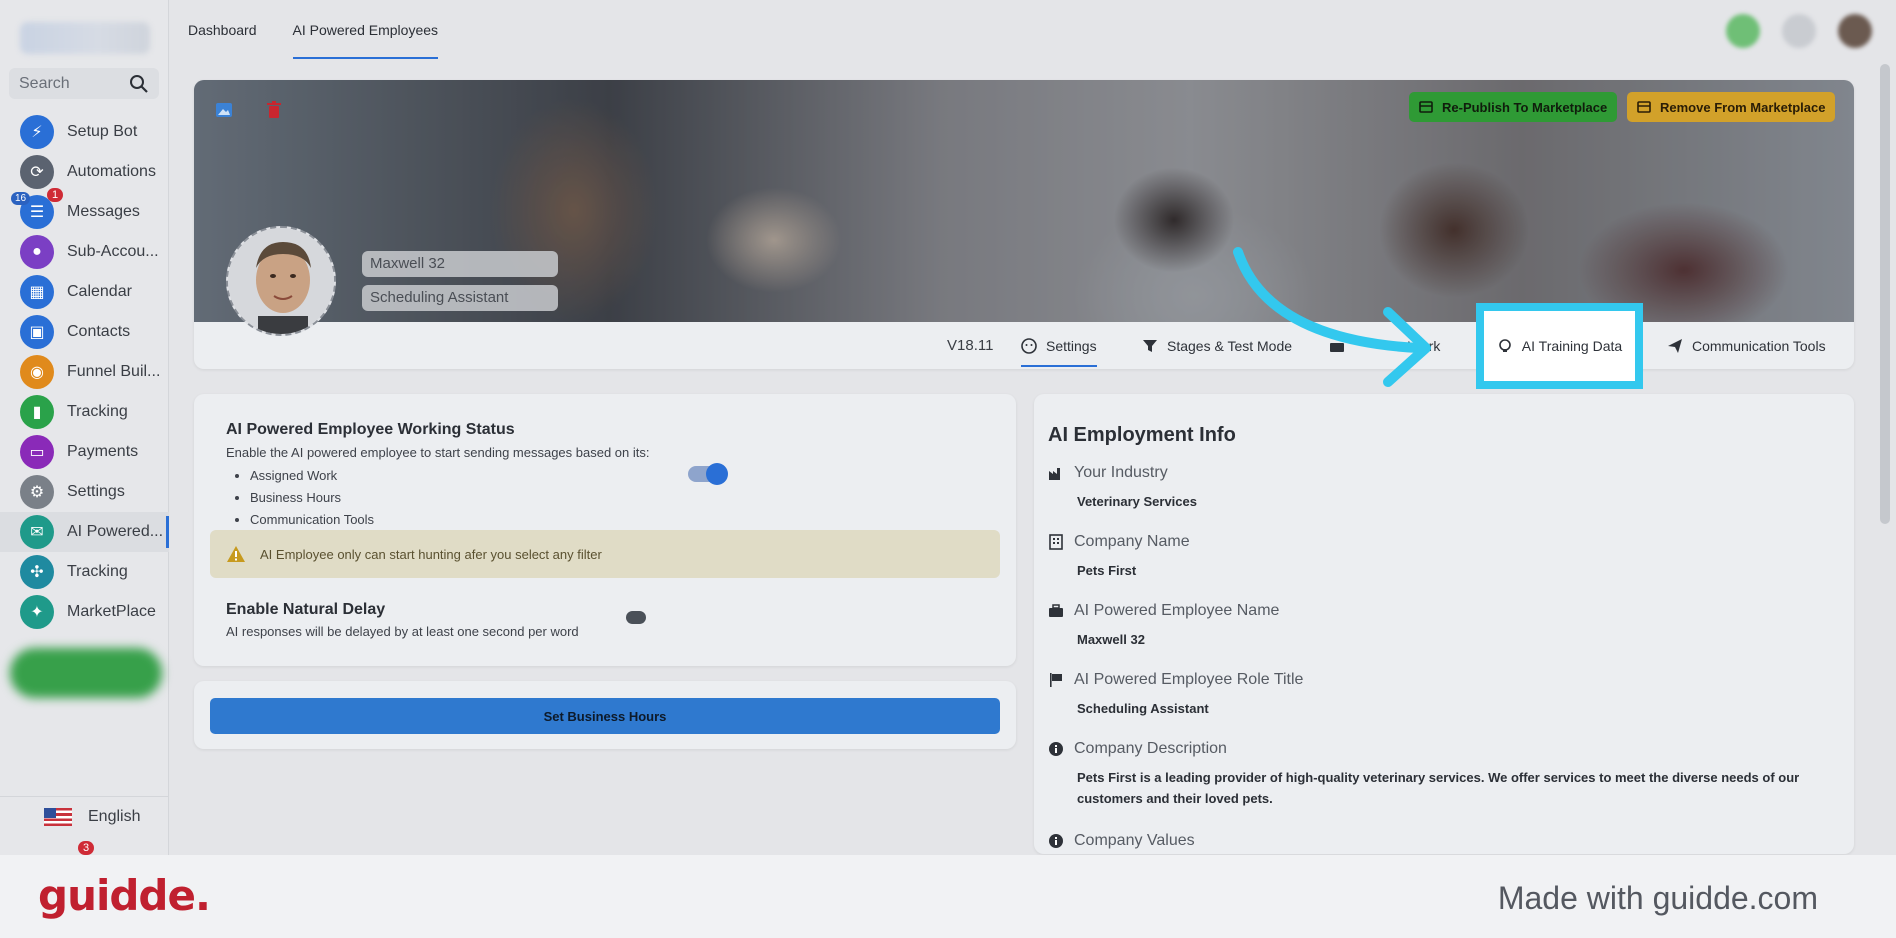 Image resolution: width=1896 pixels, height=938 pixels. Describe the element at coordinates (1513, 107) in the screenshot. I see `republish-marketplace-button: Re-Publish To Marketplace` at that location.